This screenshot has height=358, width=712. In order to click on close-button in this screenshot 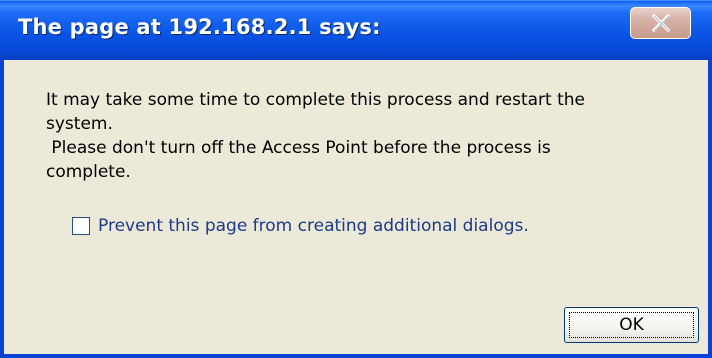, I will do `click(660, 23)`.